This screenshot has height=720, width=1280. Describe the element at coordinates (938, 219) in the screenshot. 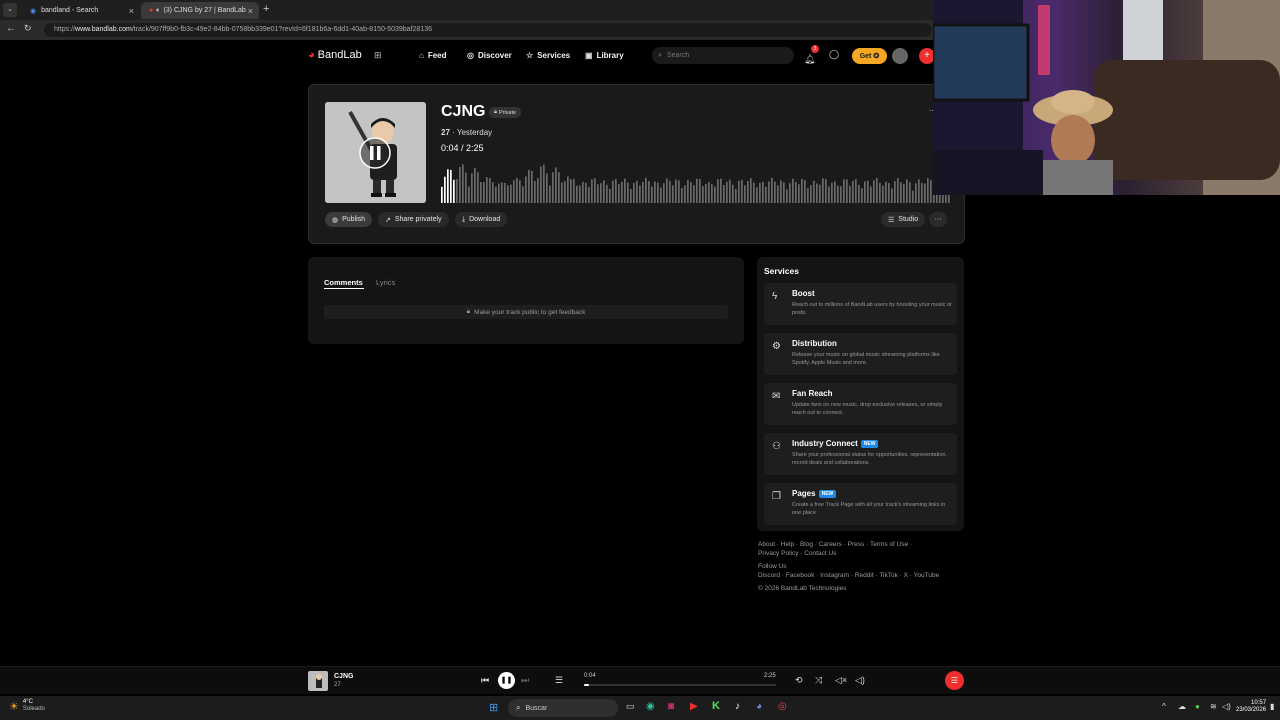

I see `more-options-button: ···` at that location.